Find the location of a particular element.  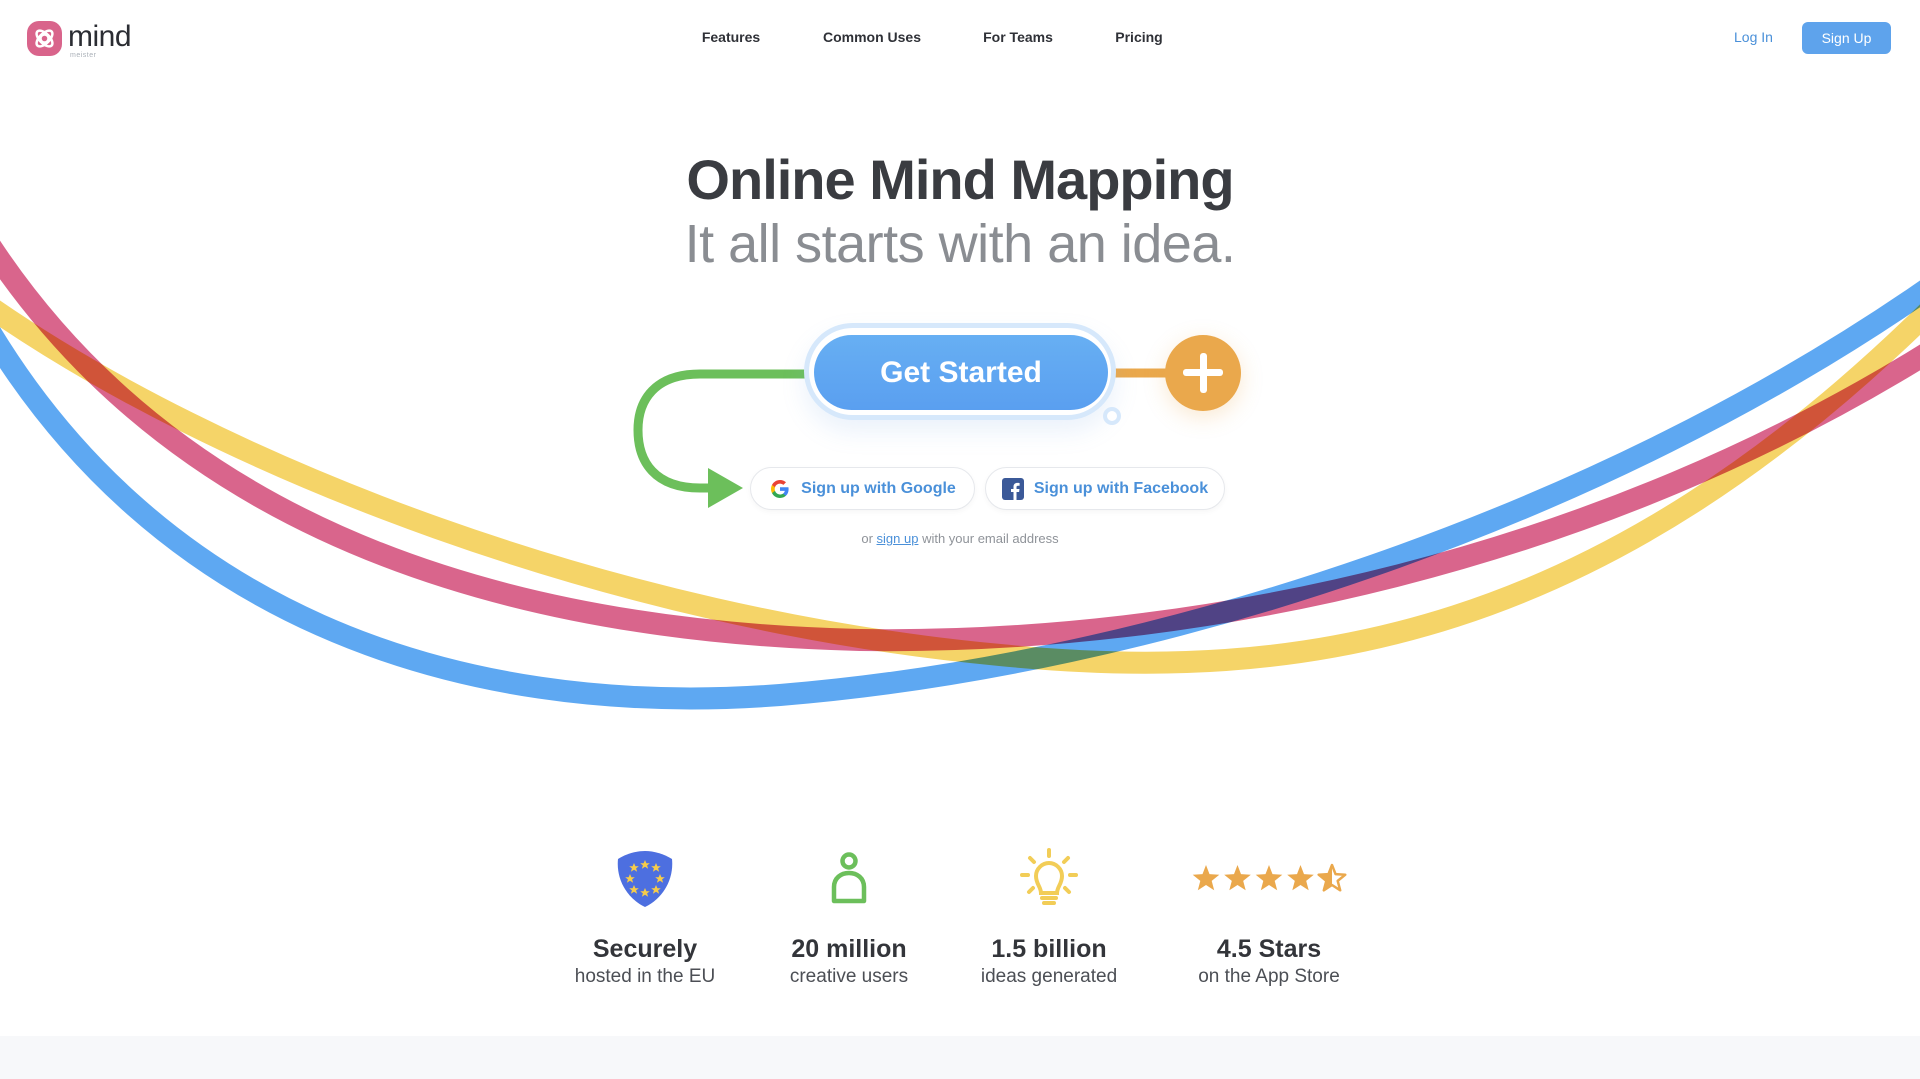

next-section-background is located at coordinates (960, 1057).